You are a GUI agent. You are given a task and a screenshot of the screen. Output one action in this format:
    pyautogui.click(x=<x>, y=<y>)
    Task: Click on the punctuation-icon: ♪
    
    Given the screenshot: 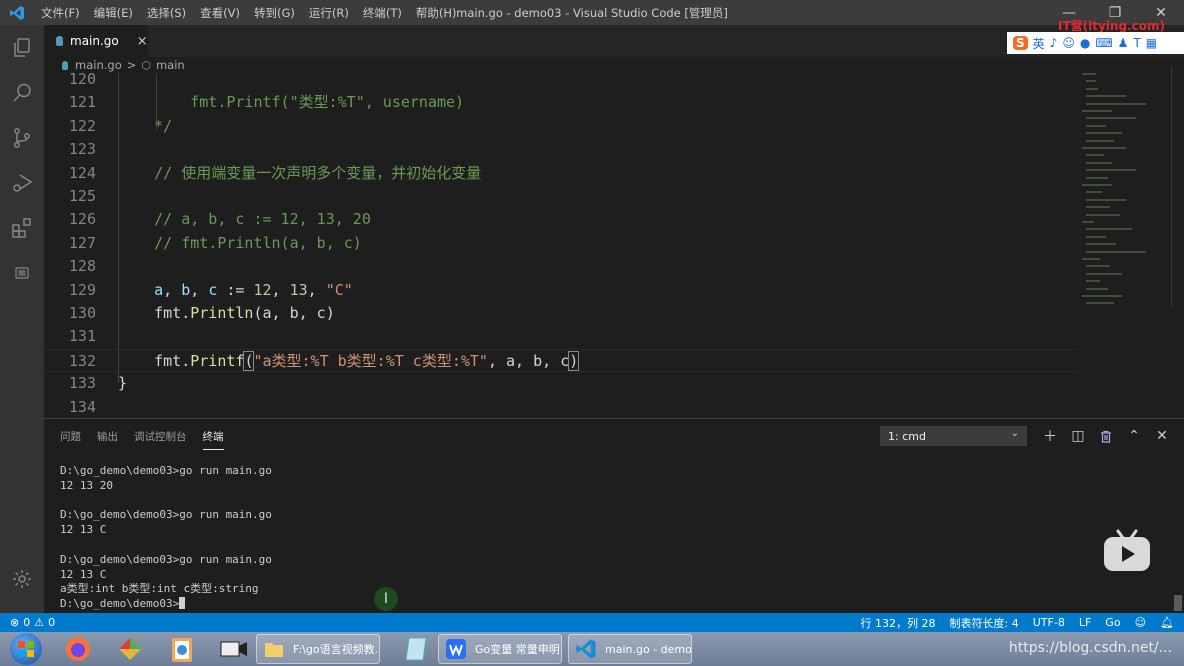 What is the action you would take?
    pyautogui.click(x=1054, y=43)
    